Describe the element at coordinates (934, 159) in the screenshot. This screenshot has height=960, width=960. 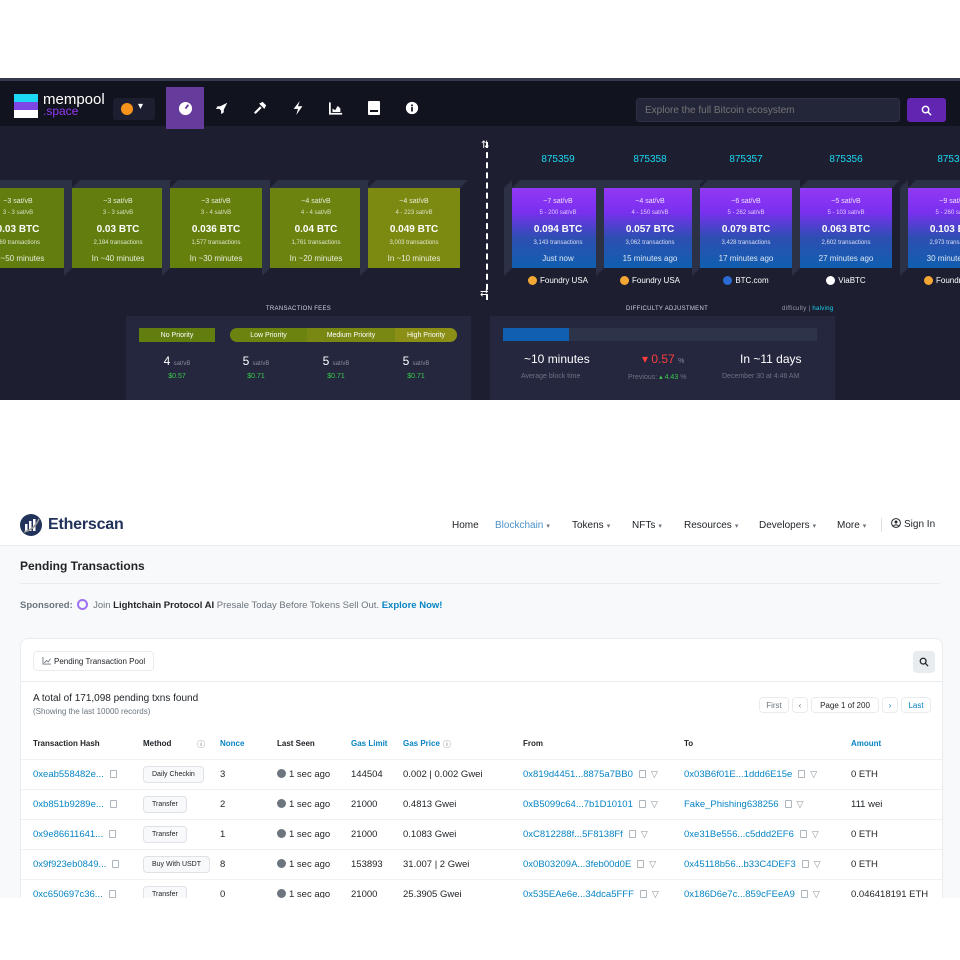
I see `block-height-link: 875355` at that location.